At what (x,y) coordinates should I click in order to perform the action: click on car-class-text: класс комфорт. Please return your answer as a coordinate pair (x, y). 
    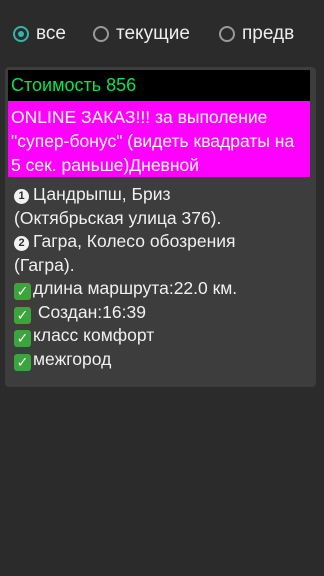
    Looking at the image, I should click on (94, 335).